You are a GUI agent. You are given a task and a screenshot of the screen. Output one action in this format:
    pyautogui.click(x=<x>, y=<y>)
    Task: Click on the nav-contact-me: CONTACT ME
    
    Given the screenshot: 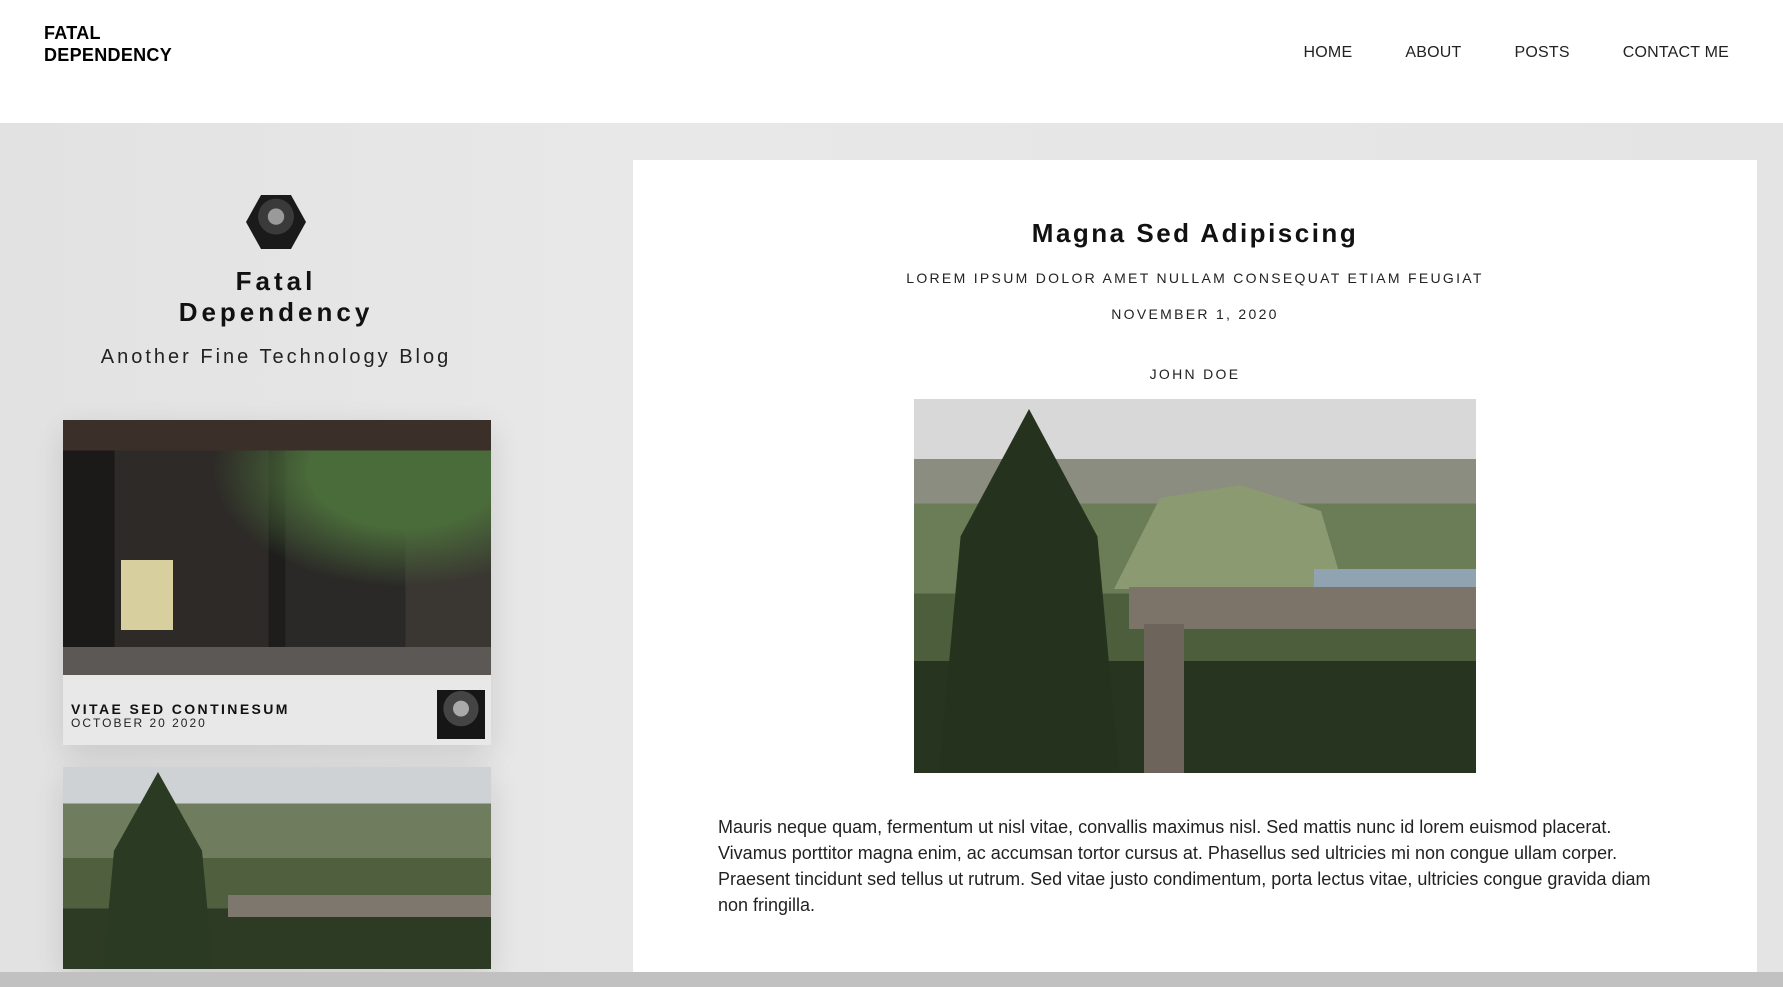 What is the action you would take?
    pyautogui.click(x=1676, y=53)
    